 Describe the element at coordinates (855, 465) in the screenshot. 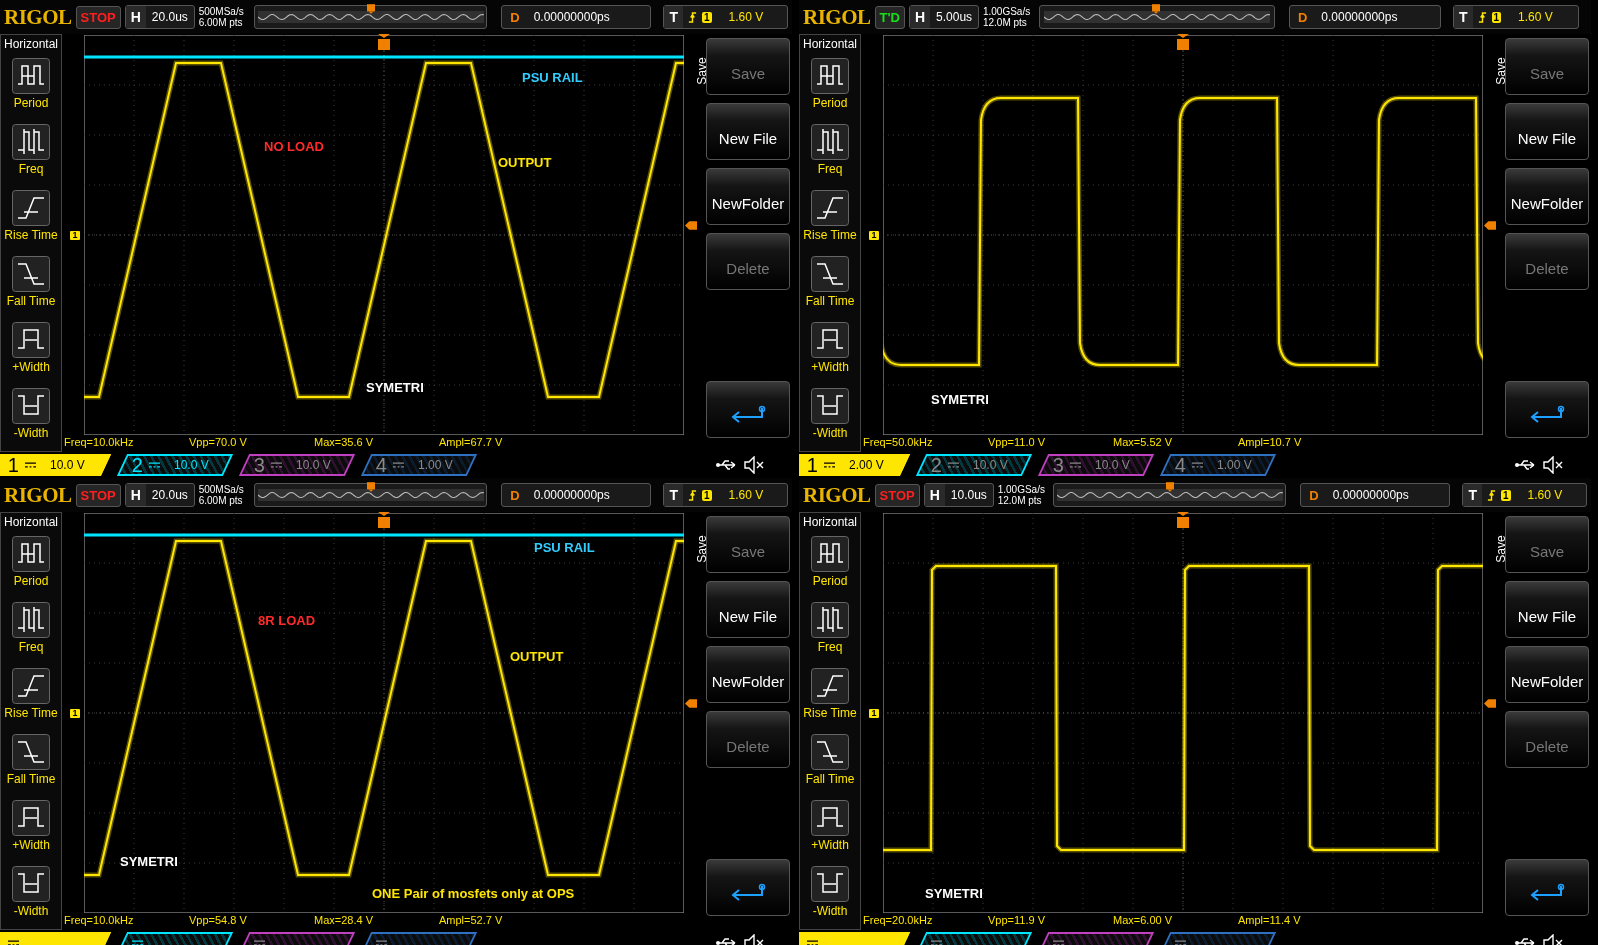

I see `channel-tab: 1 2.00 V` at that location.